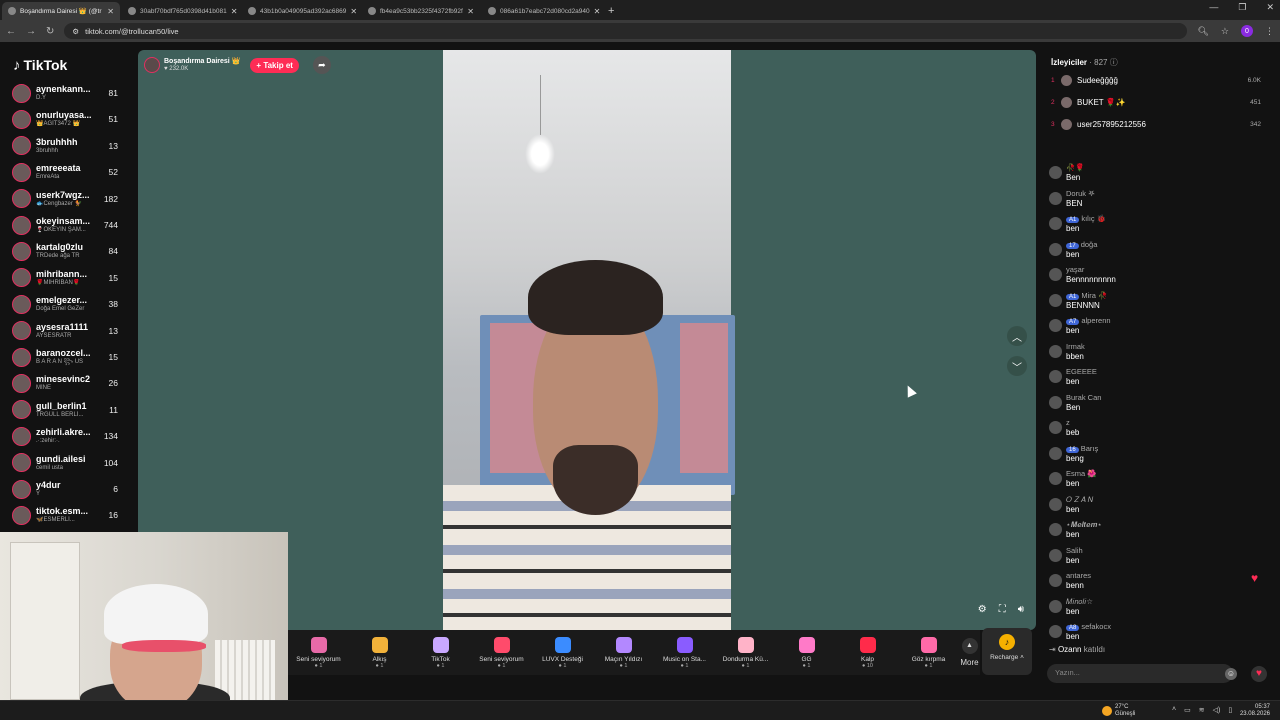 The width and height of the screenshot is (1280, 720). Describe the element at coordinates (969, 652) in the screenshot. I see `more-gifts-button: ▲ More` at that location.